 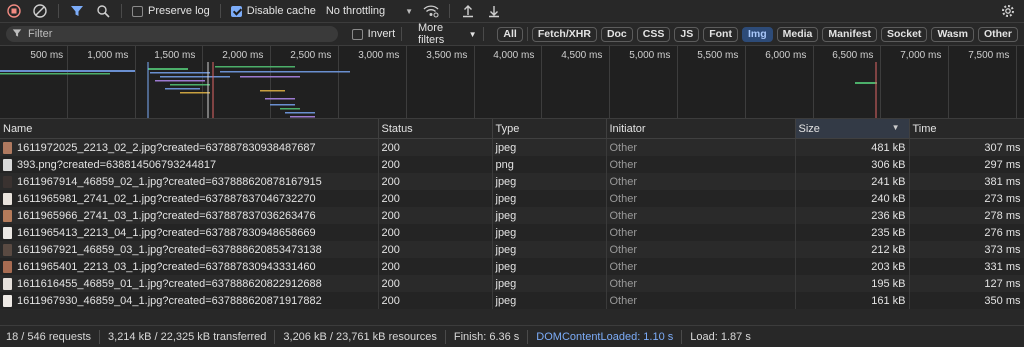 What do you see at coordinates (468, 11) in the screenshot?
I see `import-har-icon` at bounding box center [468, 11].